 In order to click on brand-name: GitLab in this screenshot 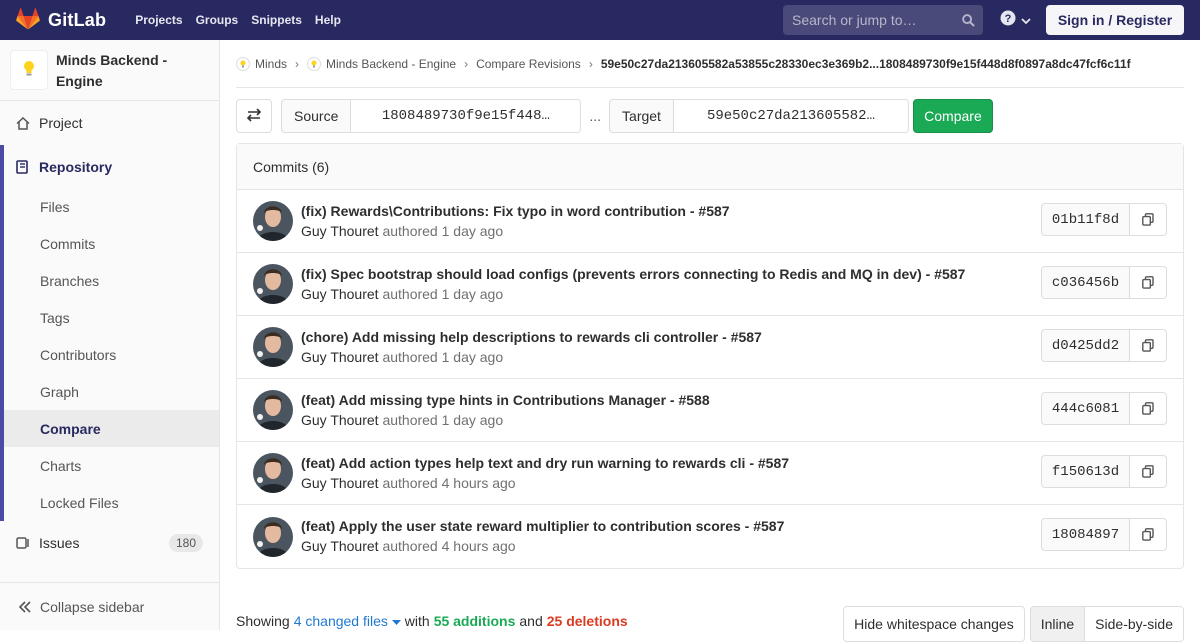, I will do `click(77, 19)`.